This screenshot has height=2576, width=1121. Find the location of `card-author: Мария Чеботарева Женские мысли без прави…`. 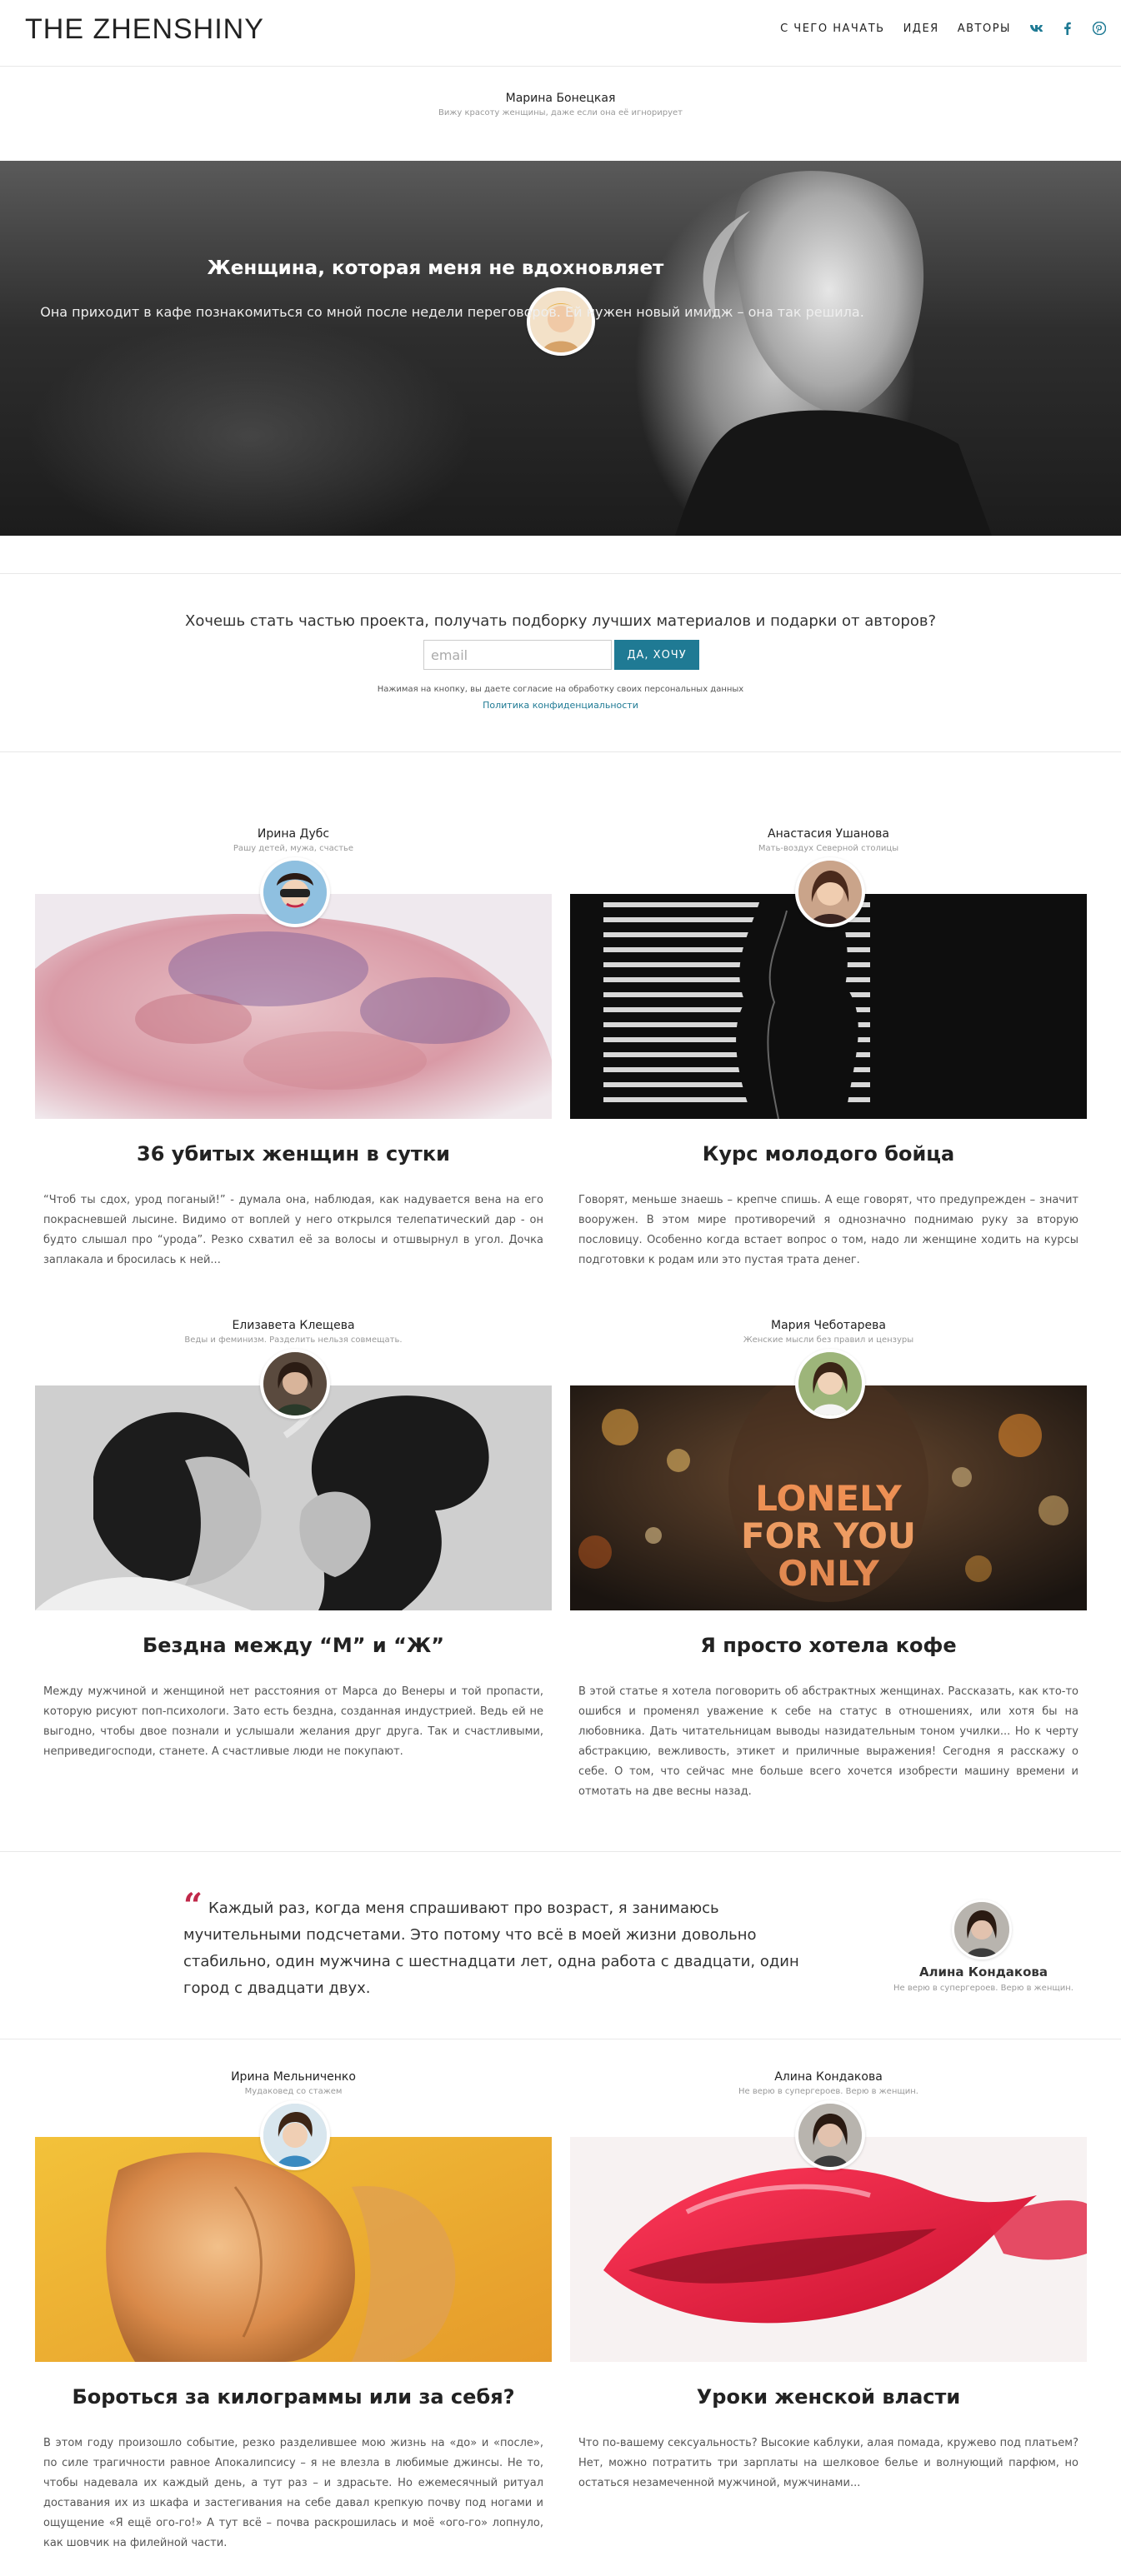

card-author: Мария Чеботарева Женские мысли без прави… is located at coordinates (829, 1332).